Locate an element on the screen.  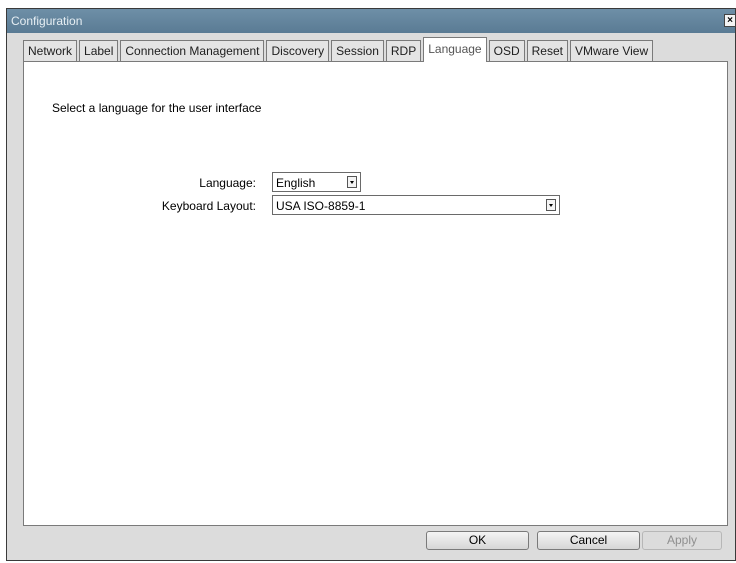
tab-vmware-view: VMware View is located at coordinates (611, 50).